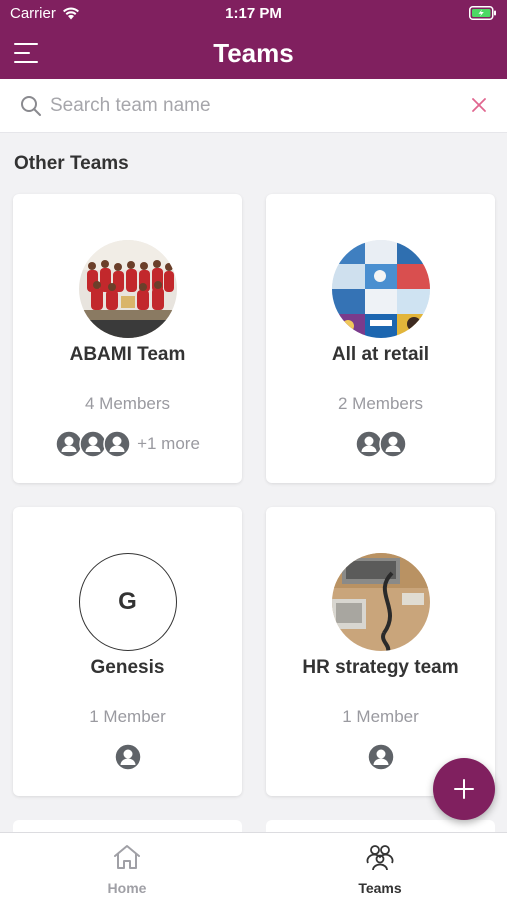 This screenshot has height=900, width=507. Describe the element at coordinates (380, 651) in the screenshot. I see `team-card: HR strategy team 1 Member` at that location.